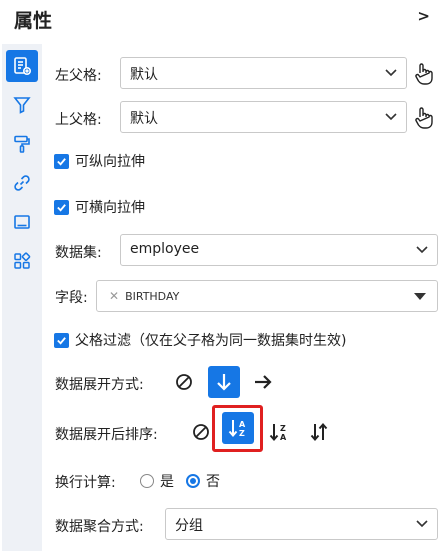  What do you see at coordinates (22, 144) in the screenshot?
I see `paint-roller-icon` at bounding box center [22, 144].